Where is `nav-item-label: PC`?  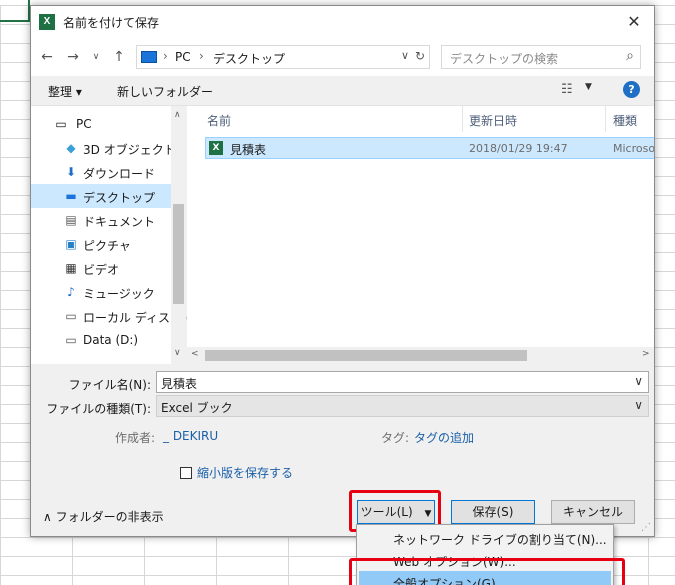
nav-item-label: PC is located at coordinates (84, 124).